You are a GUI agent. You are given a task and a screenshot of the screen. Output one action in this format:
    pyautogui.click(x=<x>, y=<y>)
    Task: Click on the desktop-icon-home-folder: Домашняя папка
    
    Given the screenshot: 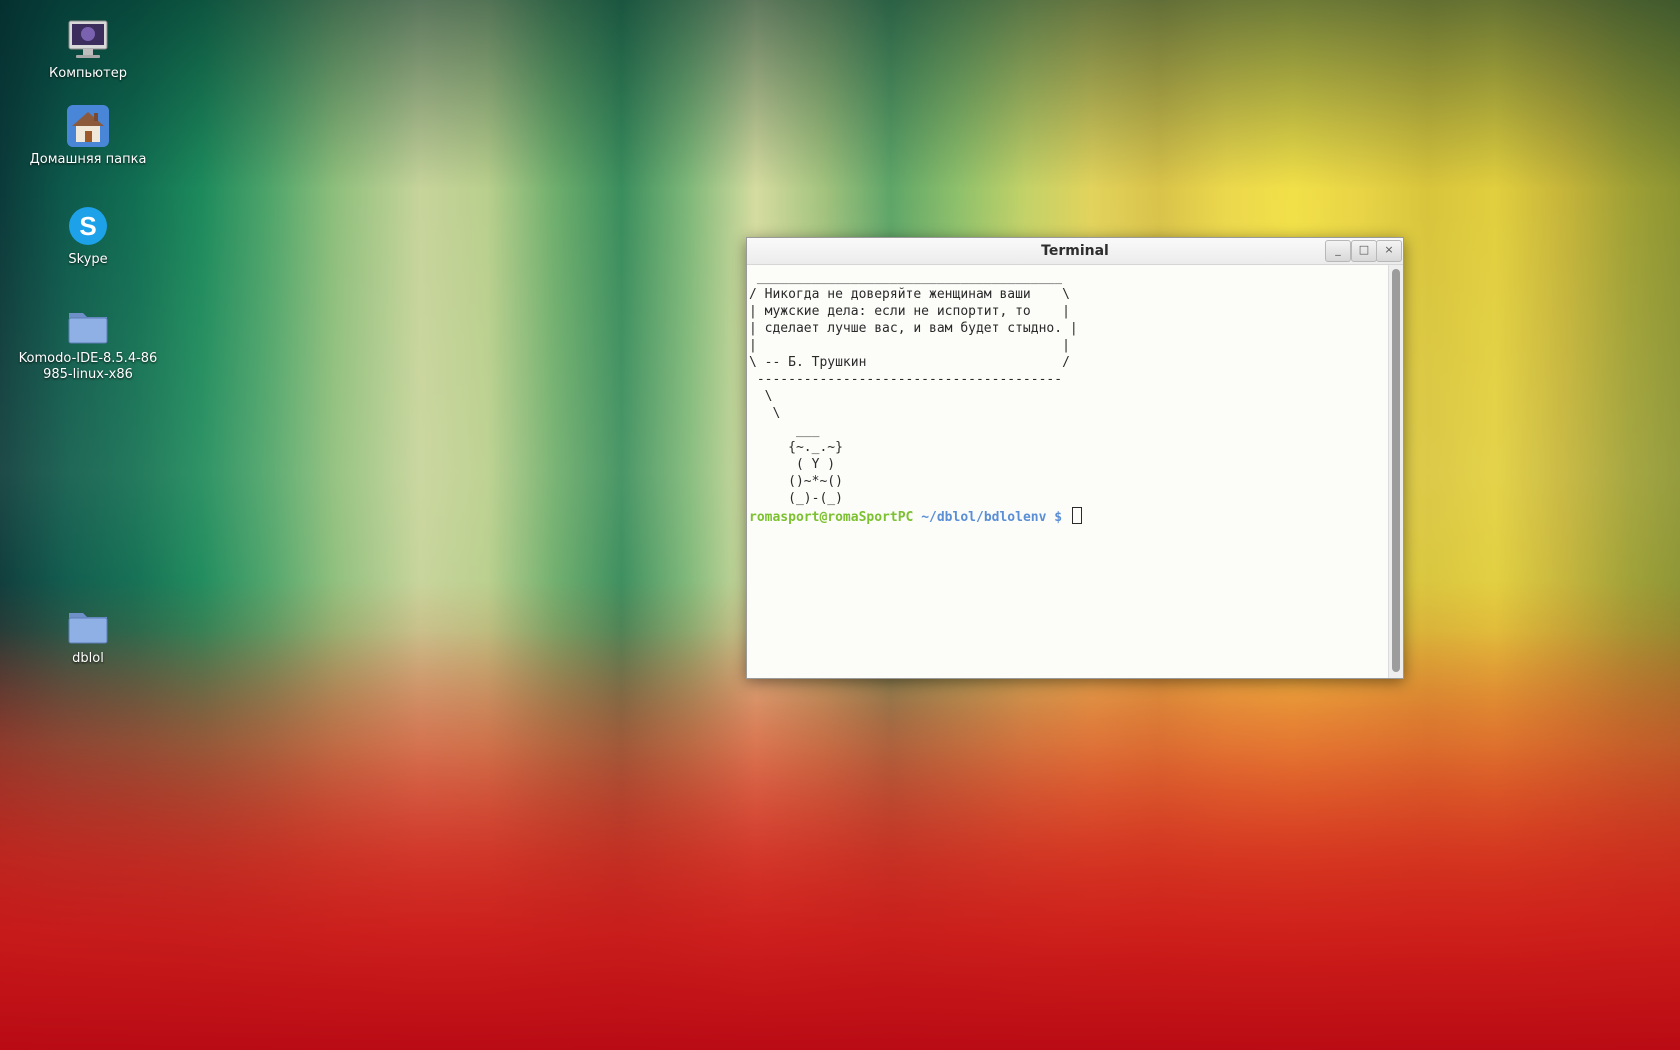 What is the action you would take?
    pyautogui.click(x=88, y=136)
    